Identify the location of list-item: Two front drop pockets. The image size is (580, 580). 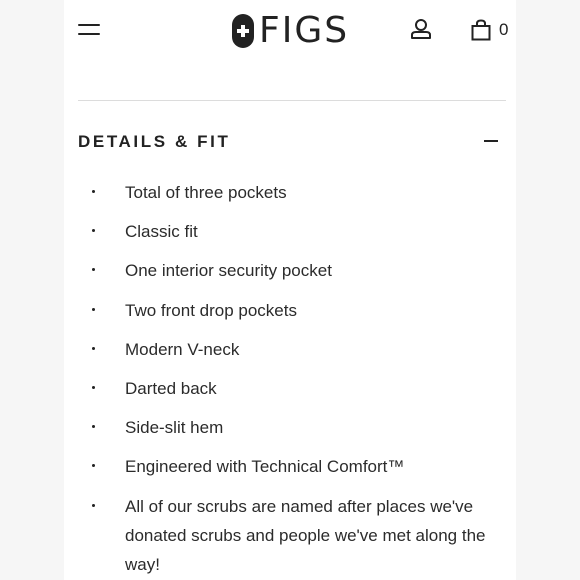
(298, 310).